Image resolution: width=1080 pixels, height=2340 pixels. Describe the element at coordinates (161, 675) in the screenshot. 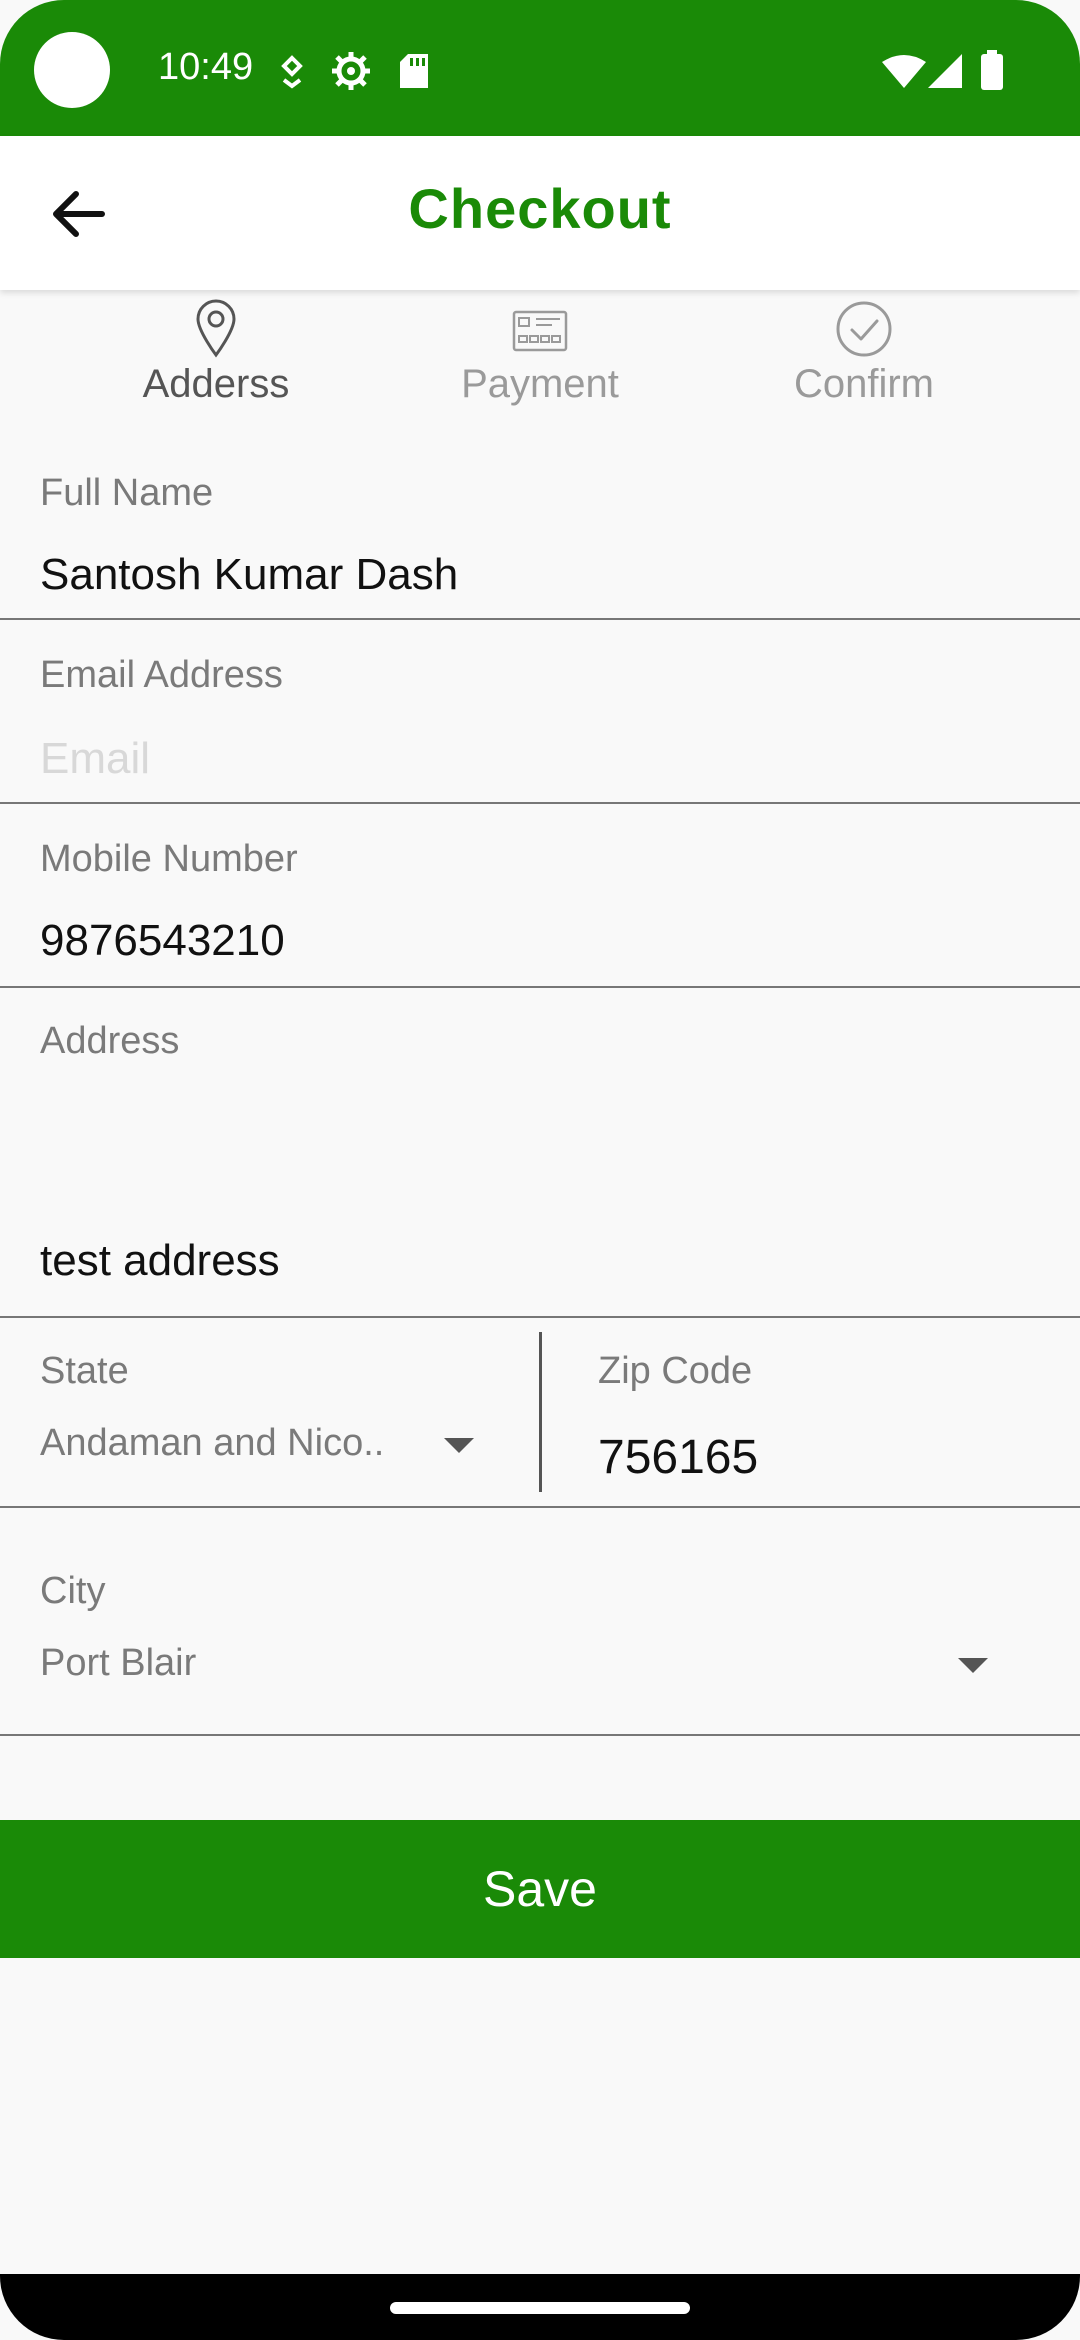

I see `email-label: Email Address` at that location.